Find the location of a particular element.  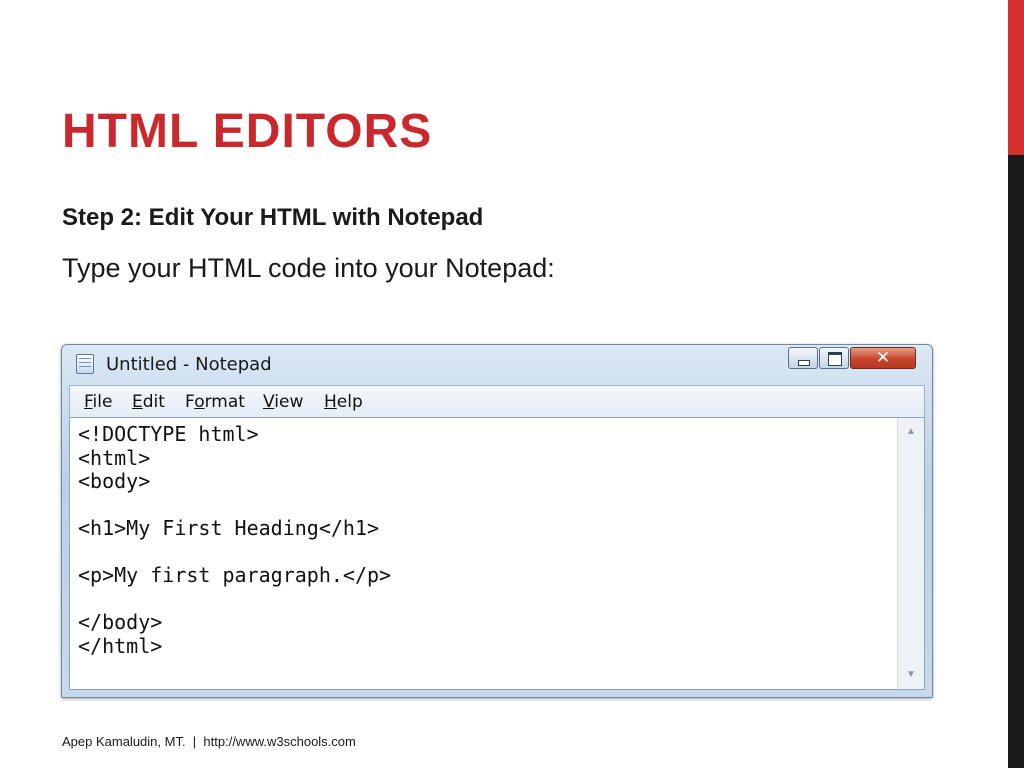

menu-help-accel: H is located at coordinates (330, 402).